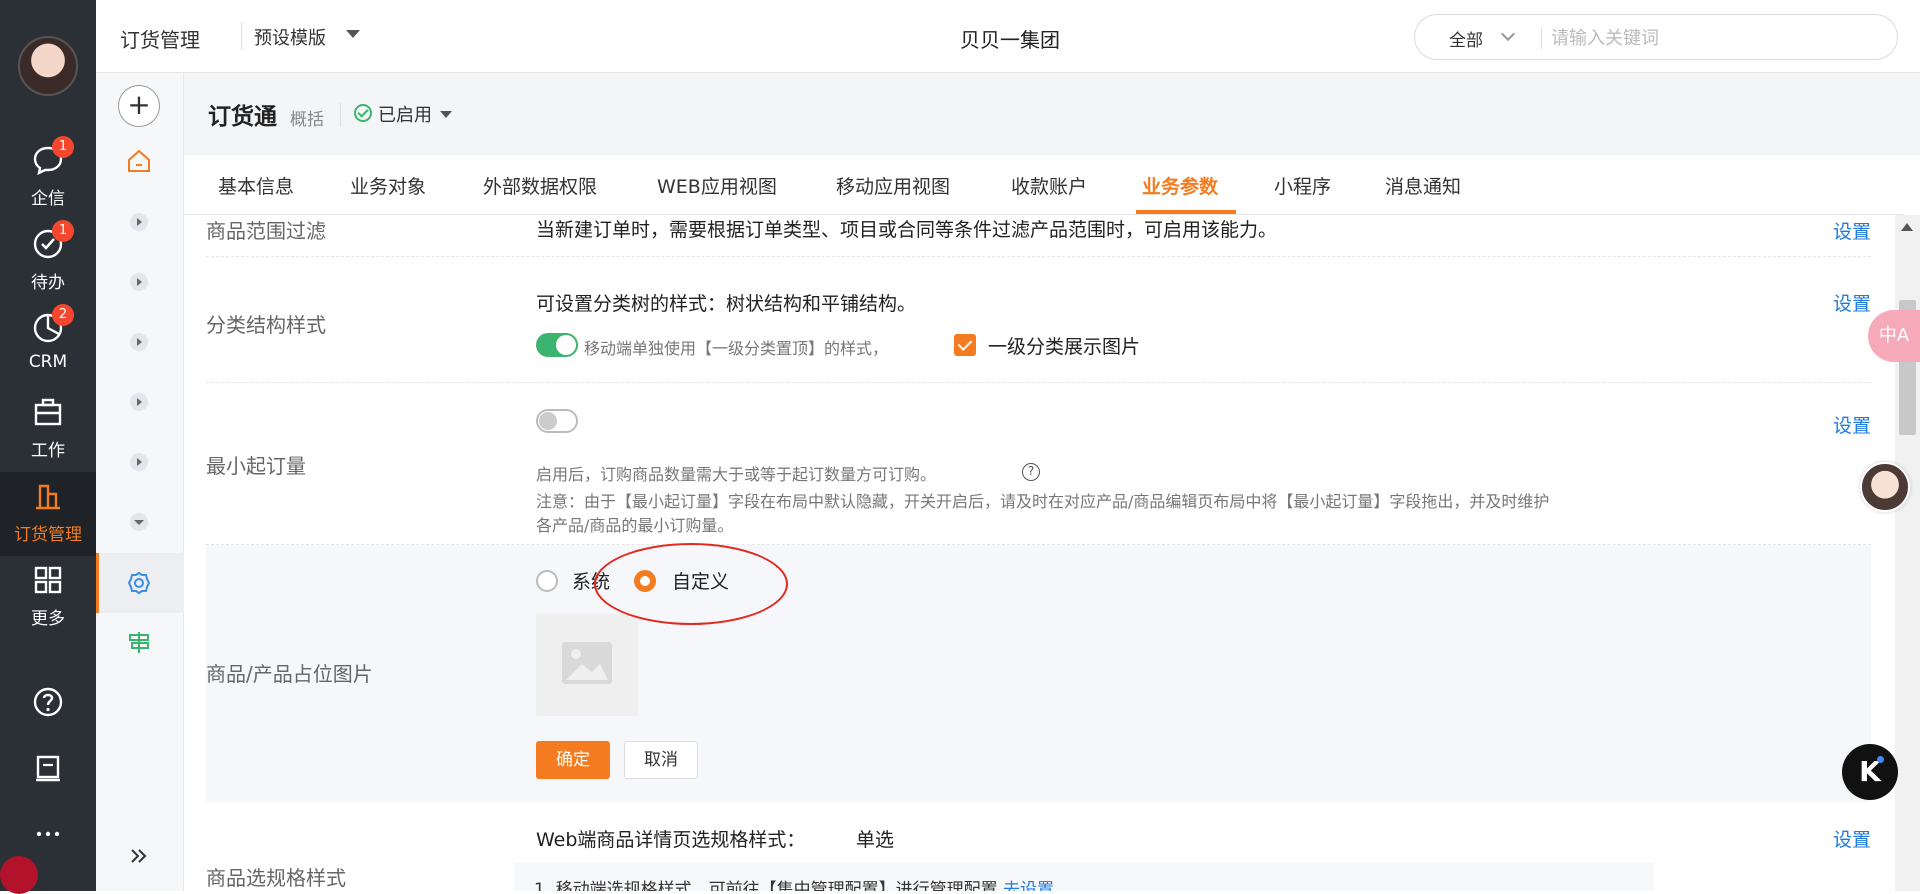 The width and height of the screenshot is (1920, 894). I want to click on user-avatar, so click(48, 66).